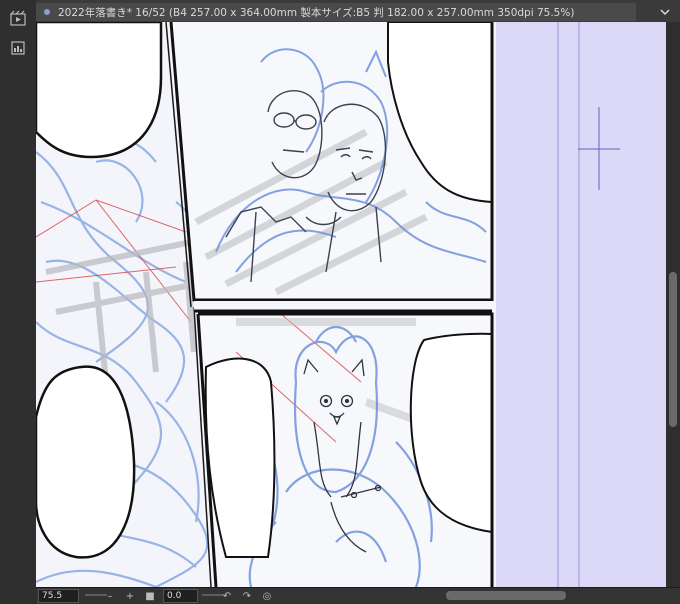 Image resolution: width=680 pixels, height=604 pixels. What do you see at coordinates (150, 596) in the screenshot?
I see `fit-icon: ■` at bounding box center [150, 596].